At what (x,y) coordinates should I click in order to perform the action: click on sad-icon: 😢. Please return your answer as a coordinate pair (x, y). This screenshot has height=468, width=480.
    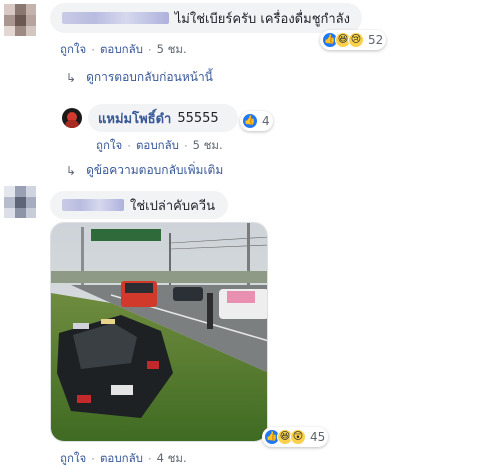
    Looking at the image, I should click on (356, 40).